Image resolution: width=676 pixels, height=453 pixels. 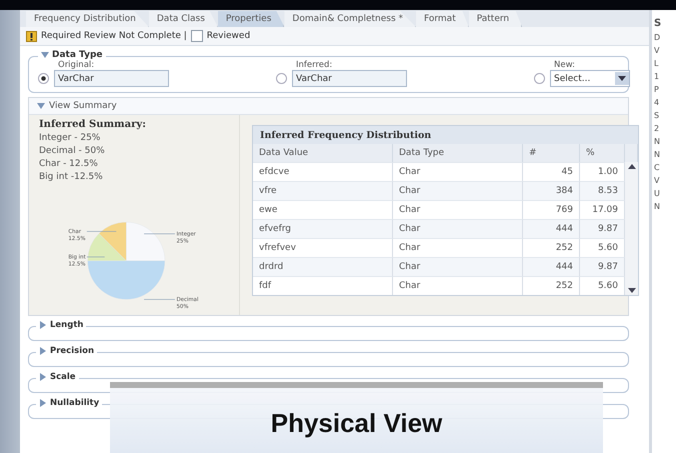 What do you see at coordinates (76, 65) in the screenshot?
I see `field-label: Original:` at bounding box center [76, 65].